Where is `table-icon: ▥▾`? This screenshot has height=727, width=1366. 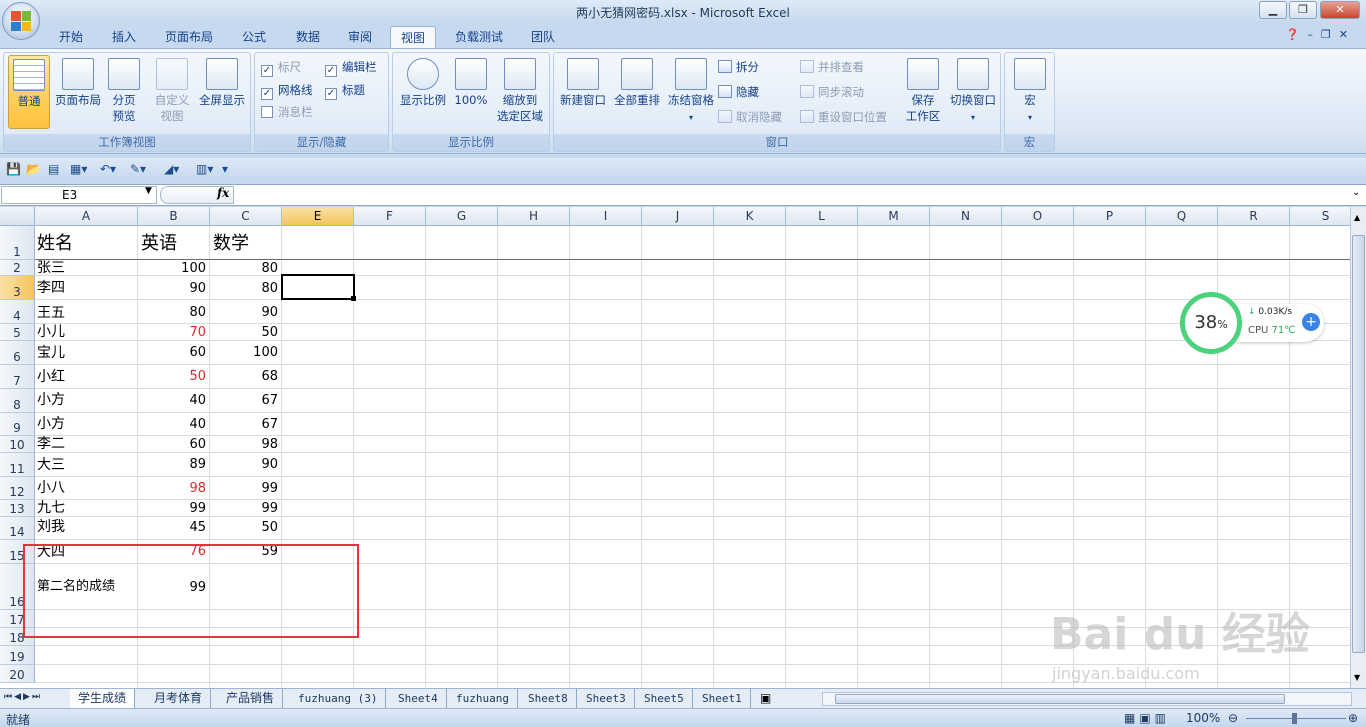 table-icon: ▥▾ is located at coordinates (204, 169).